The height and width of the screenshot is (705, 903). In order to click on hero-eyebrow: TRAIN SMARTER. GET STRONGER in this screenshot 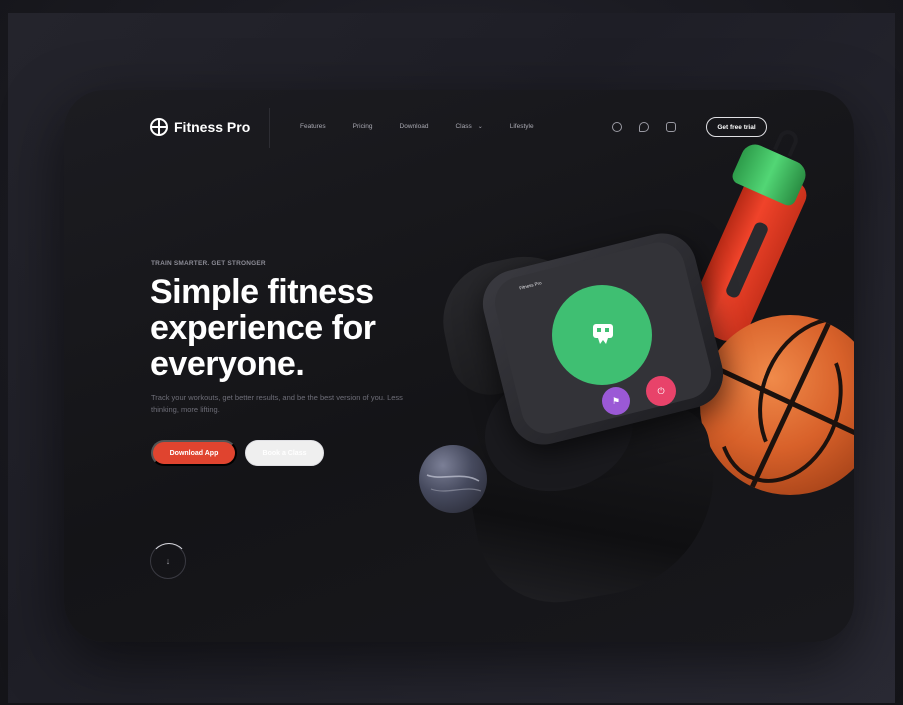, I will do `click(208, 263)`.